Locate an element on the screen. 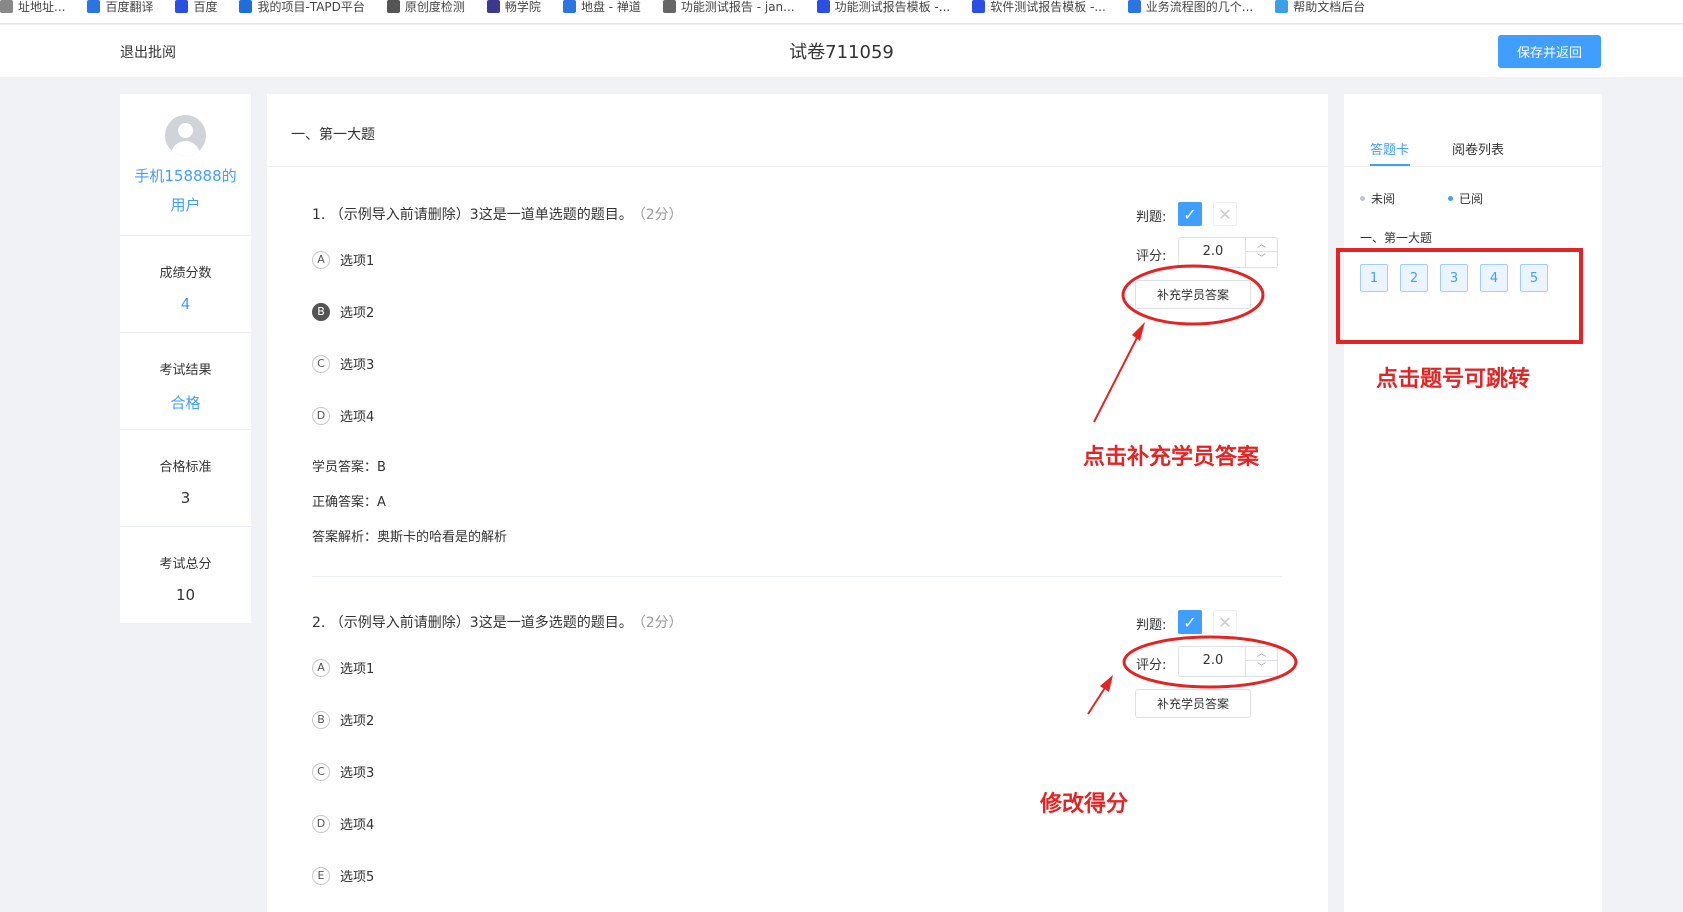 The width and height of the screenshot is (1683, 912). read-dot-icon is located at coordinates (1450, 198).